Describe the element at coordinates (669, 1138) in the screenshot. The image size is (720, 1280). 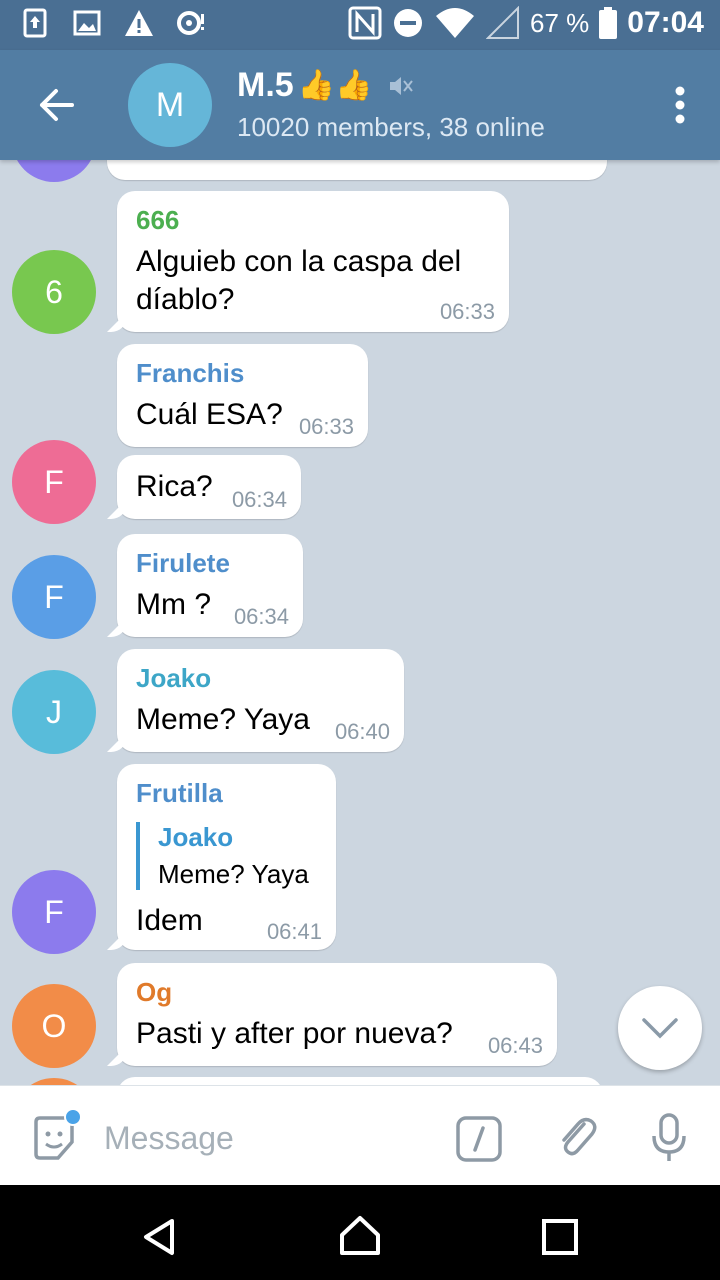
I see `microphone-icon` at that location.